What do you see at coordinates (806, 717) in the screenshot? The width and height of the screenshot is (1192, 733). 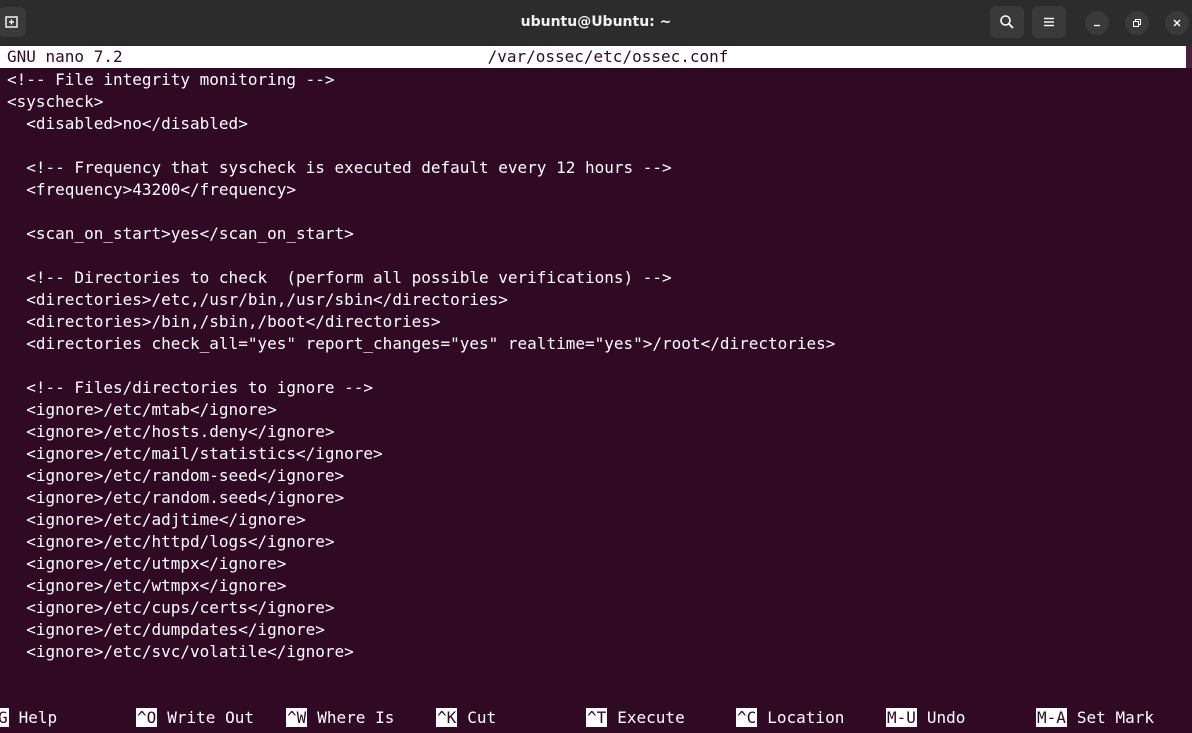 I see `shortcut-label: Location` at bounding box center [806, 717].